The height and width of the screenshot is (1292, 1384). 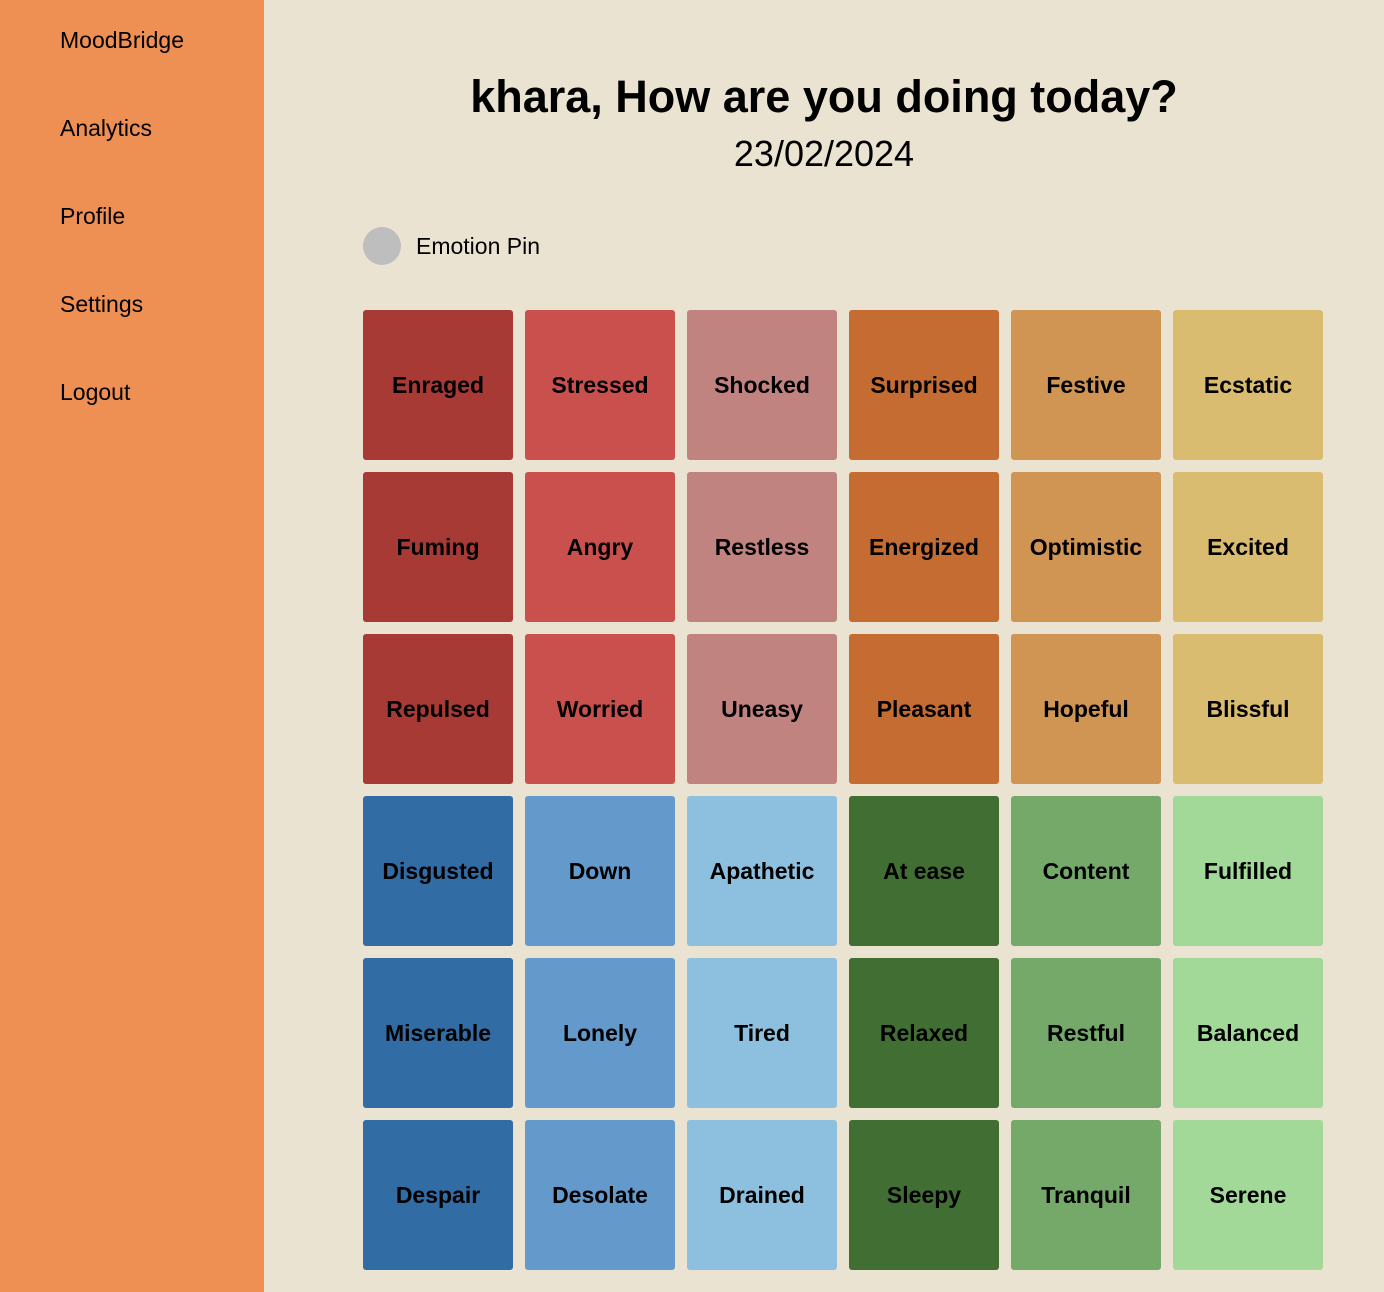 What do you see at coordinates (824, 153) in the screenshot?
I see `current-date: 23/02/2024` at bounding box center [824, 153].